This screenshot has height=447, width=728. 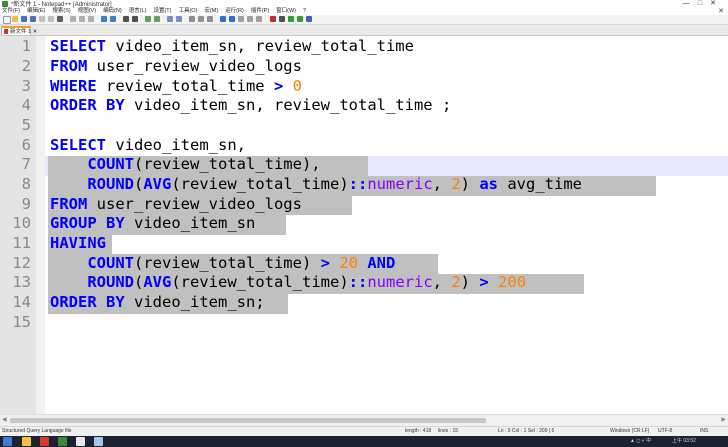 I want to click on menu-macro: 宏(M), so click(x=212, y=11).